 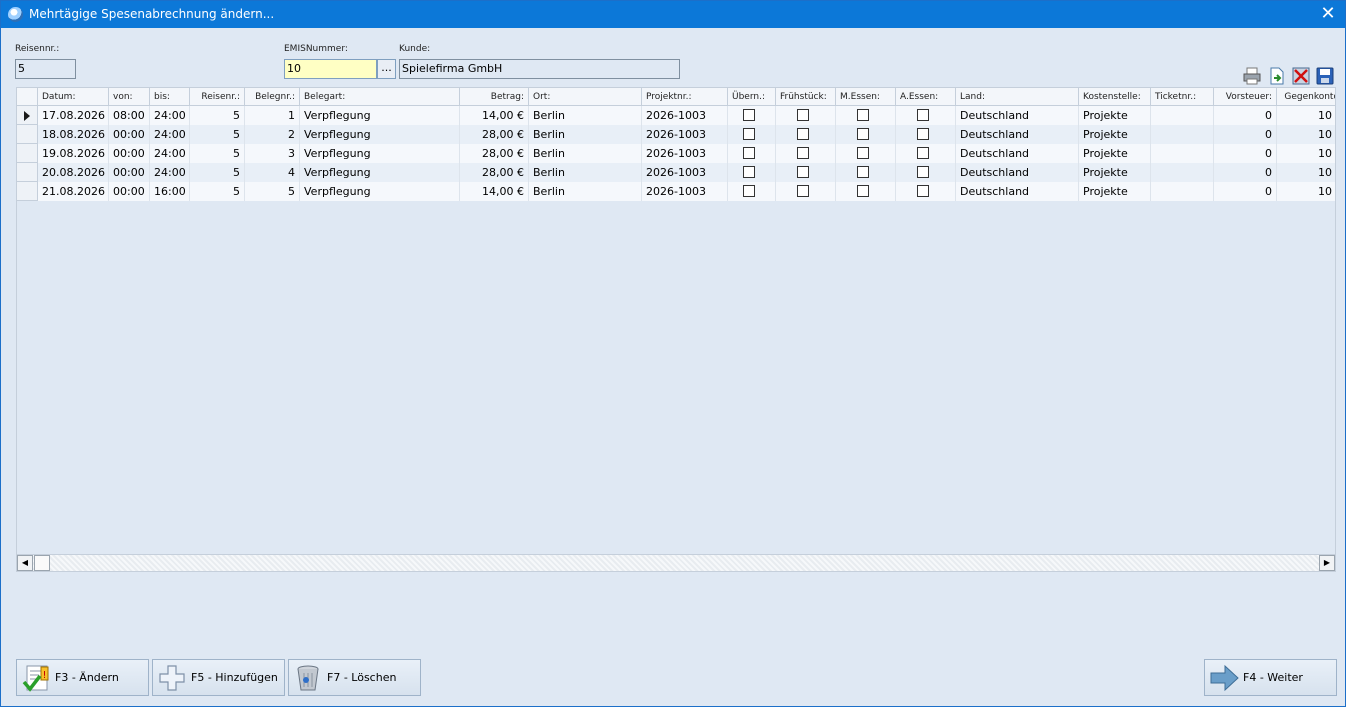 What do you see at coordinates (73, 153) in the screenshot?
I see `cell-datum: 19.08.2026` at bounding box center [73, 153].